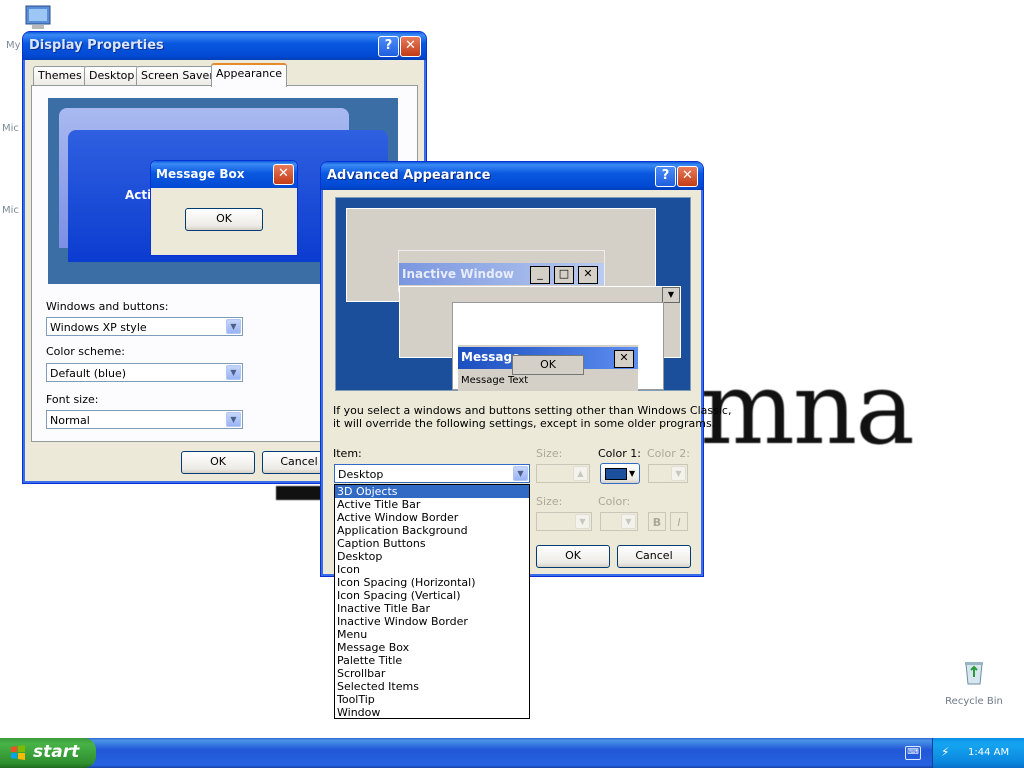  What do you see at coordinates (549, 501) in the screenshot?
I see `font-size-label: Size:` at bounding box center [549, 501].